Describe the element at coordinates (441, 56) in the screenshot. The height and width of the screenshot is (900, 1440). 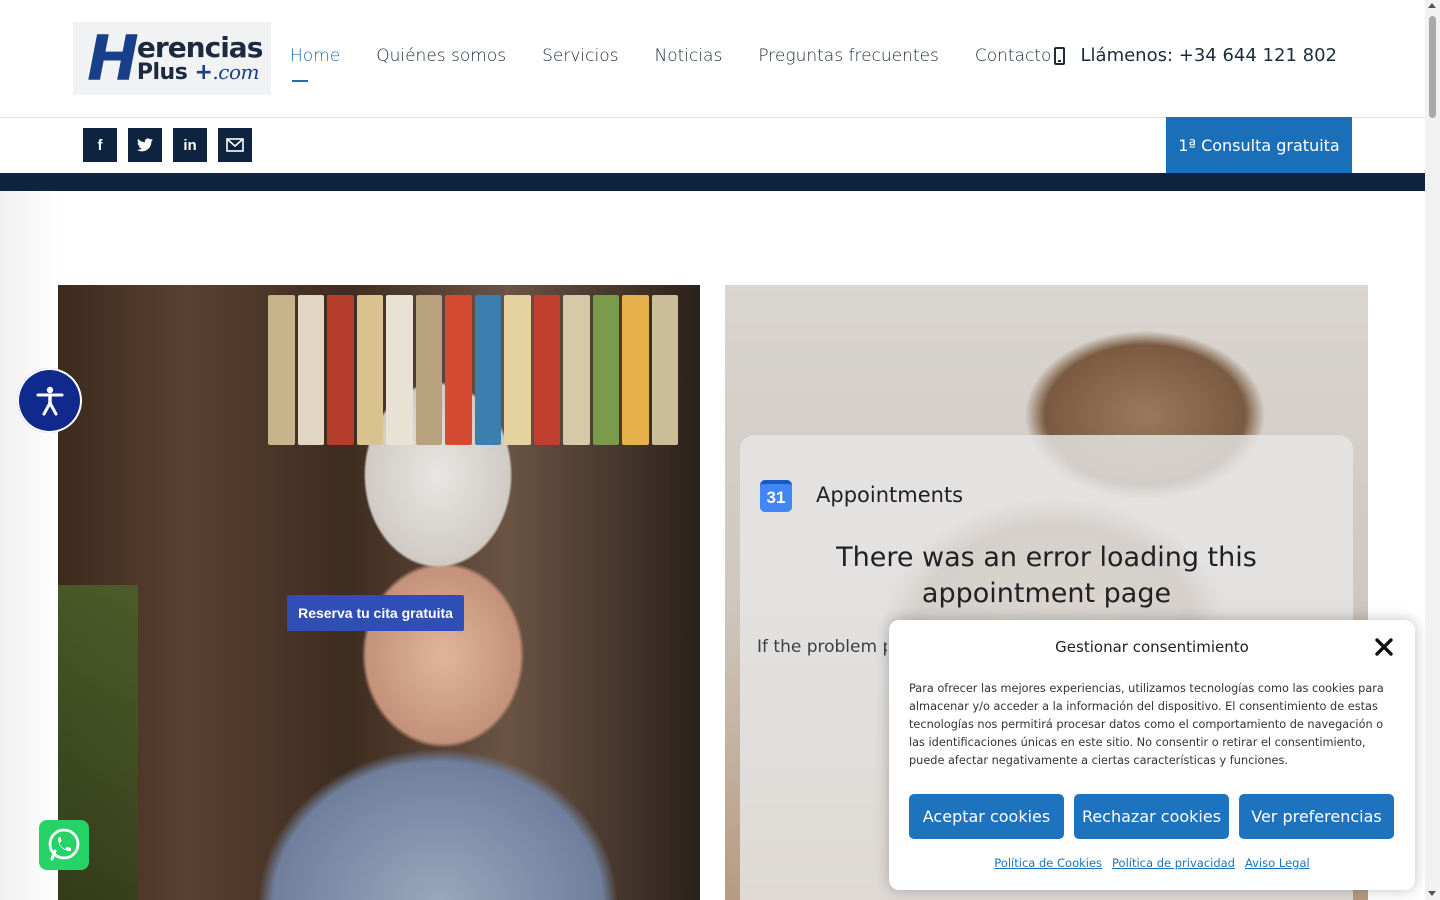
I see `nav-quienes-somos: Quiénes somos` at that location.